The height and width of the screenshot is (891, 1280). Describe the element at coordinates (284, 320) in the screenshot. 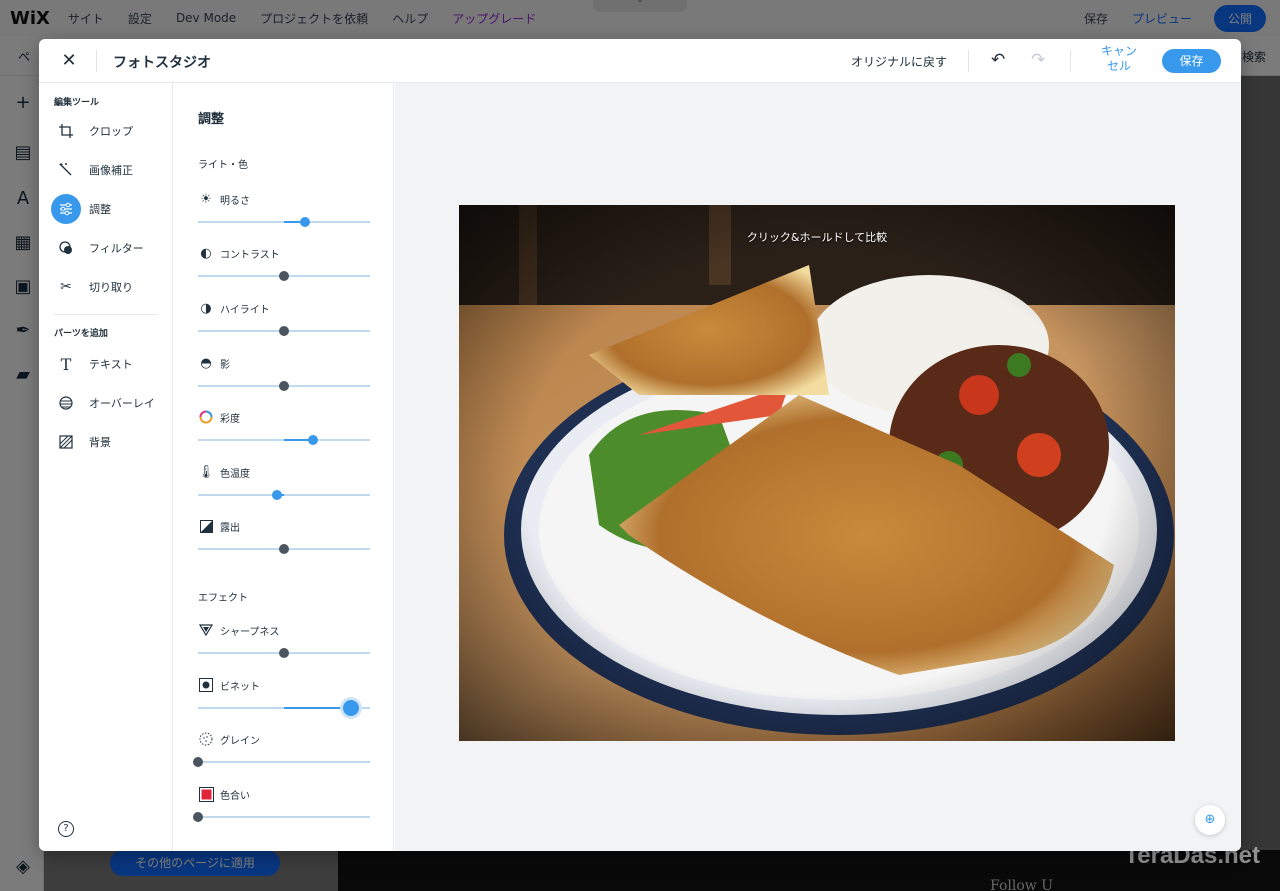

I see `highlight-control: ◑ ハイライト` at that location.